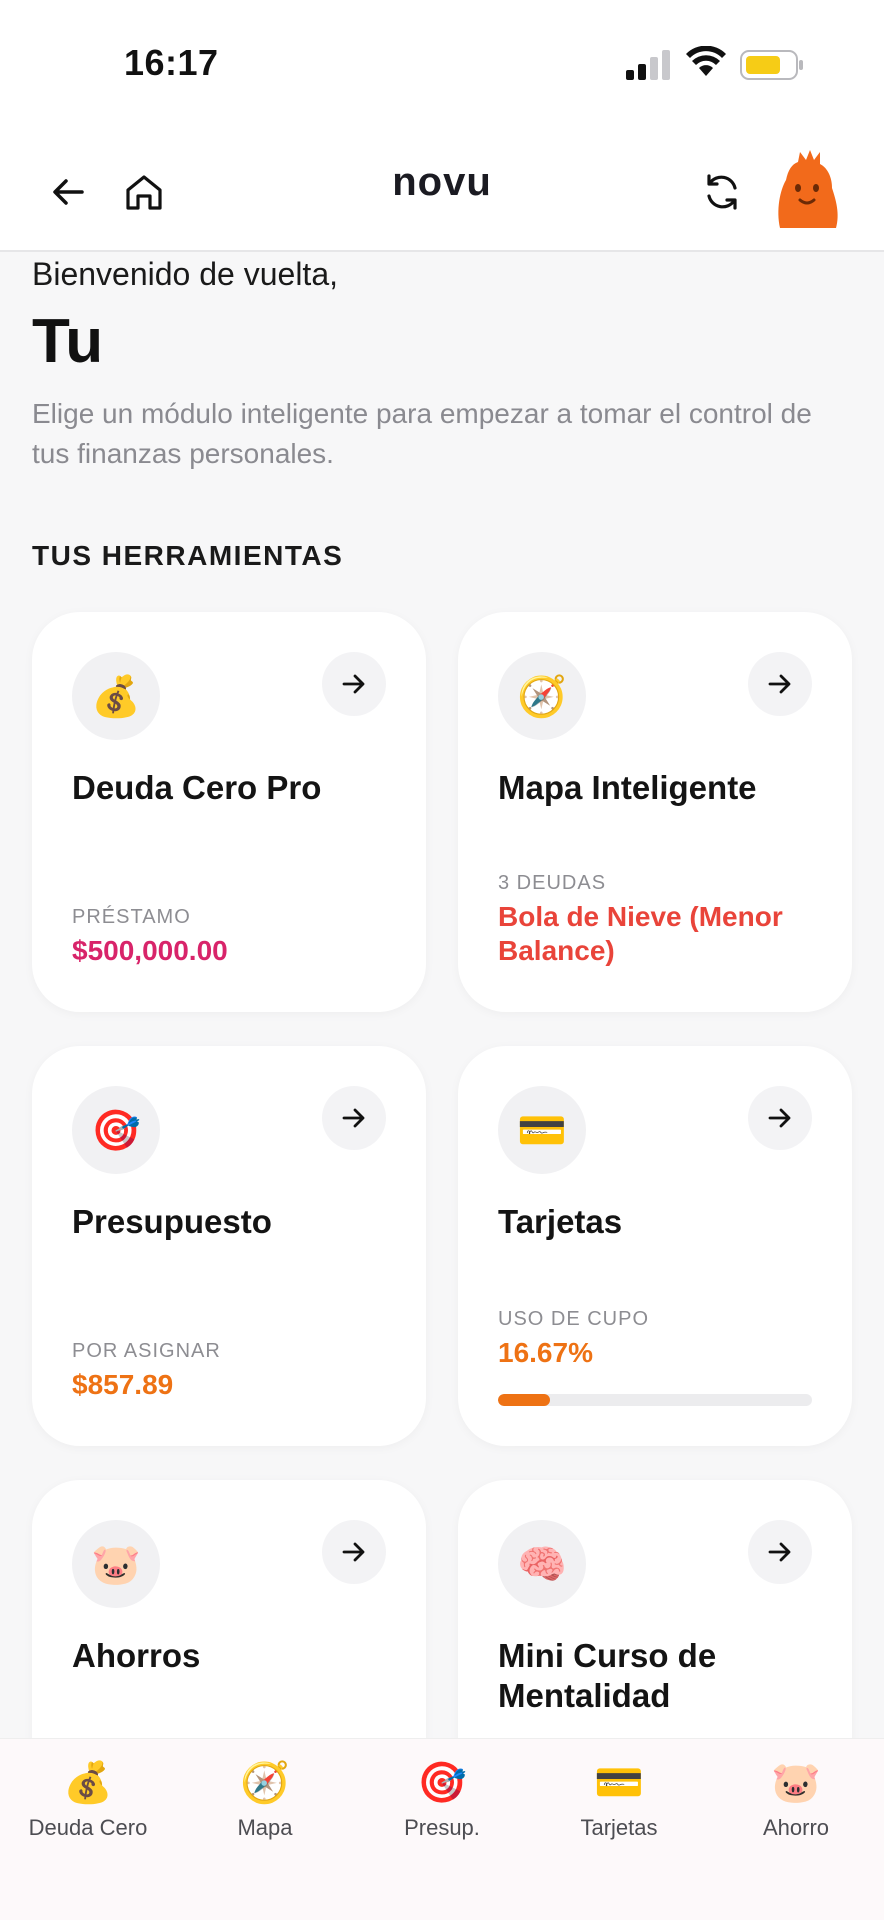  Describe the element at coordinates (136, 1655) in the screenshot. I see `card-title: Ahorros` at that location.